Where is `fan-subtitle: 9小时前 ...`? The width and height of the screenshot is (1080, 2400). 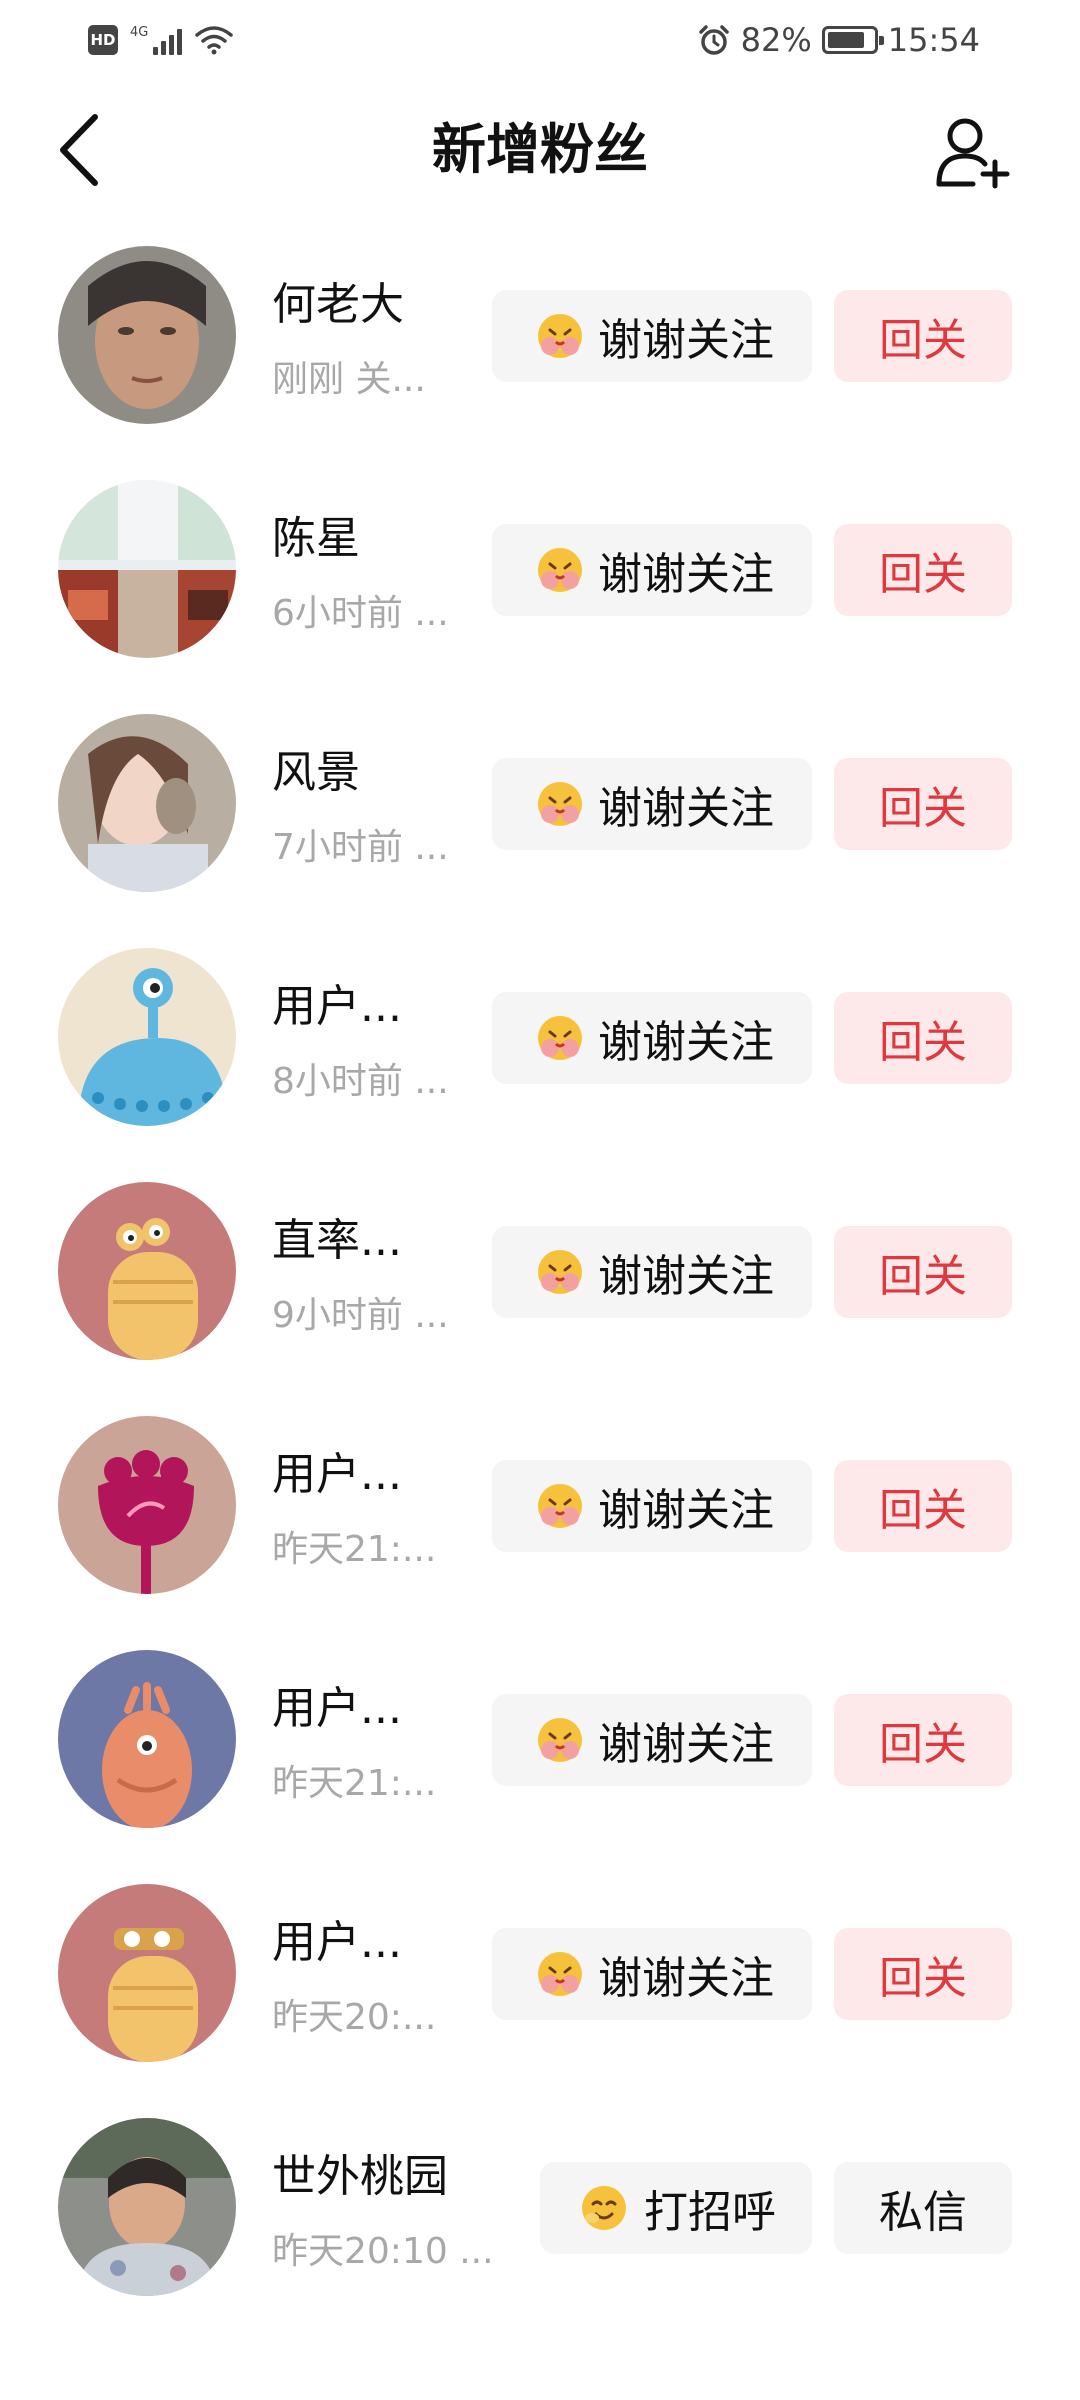 fan-subtitle: 9小时前 ... is located at coordinates (360, 1315).